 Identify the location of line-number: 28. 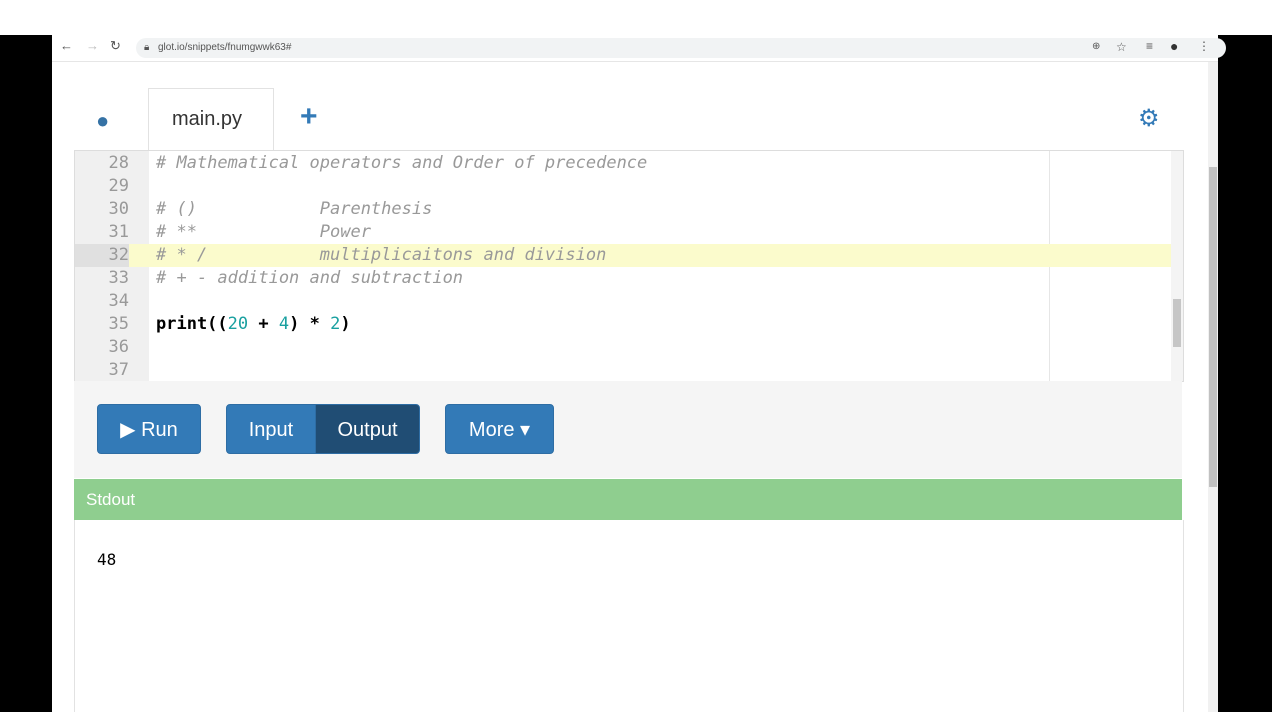
(118, 163).